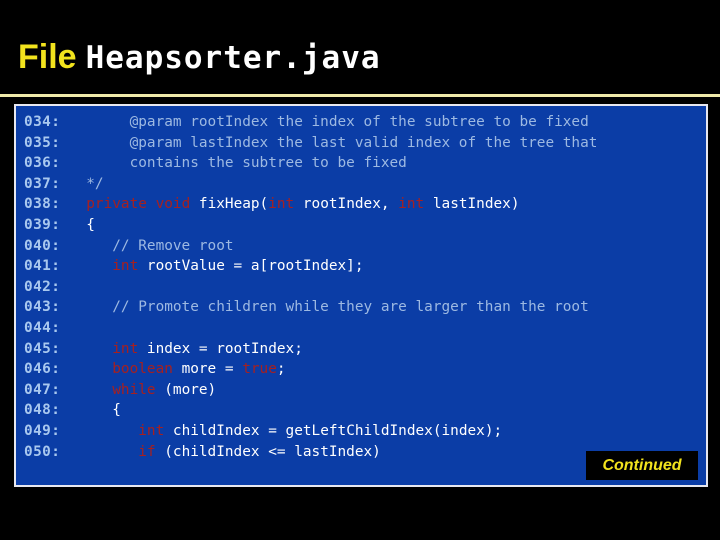 The width and height of the screenshot is (720, 540). Describe the element at coordinates (173, 245) in the screenshot. I see `code-token-cmt: // Remove root` at that location.